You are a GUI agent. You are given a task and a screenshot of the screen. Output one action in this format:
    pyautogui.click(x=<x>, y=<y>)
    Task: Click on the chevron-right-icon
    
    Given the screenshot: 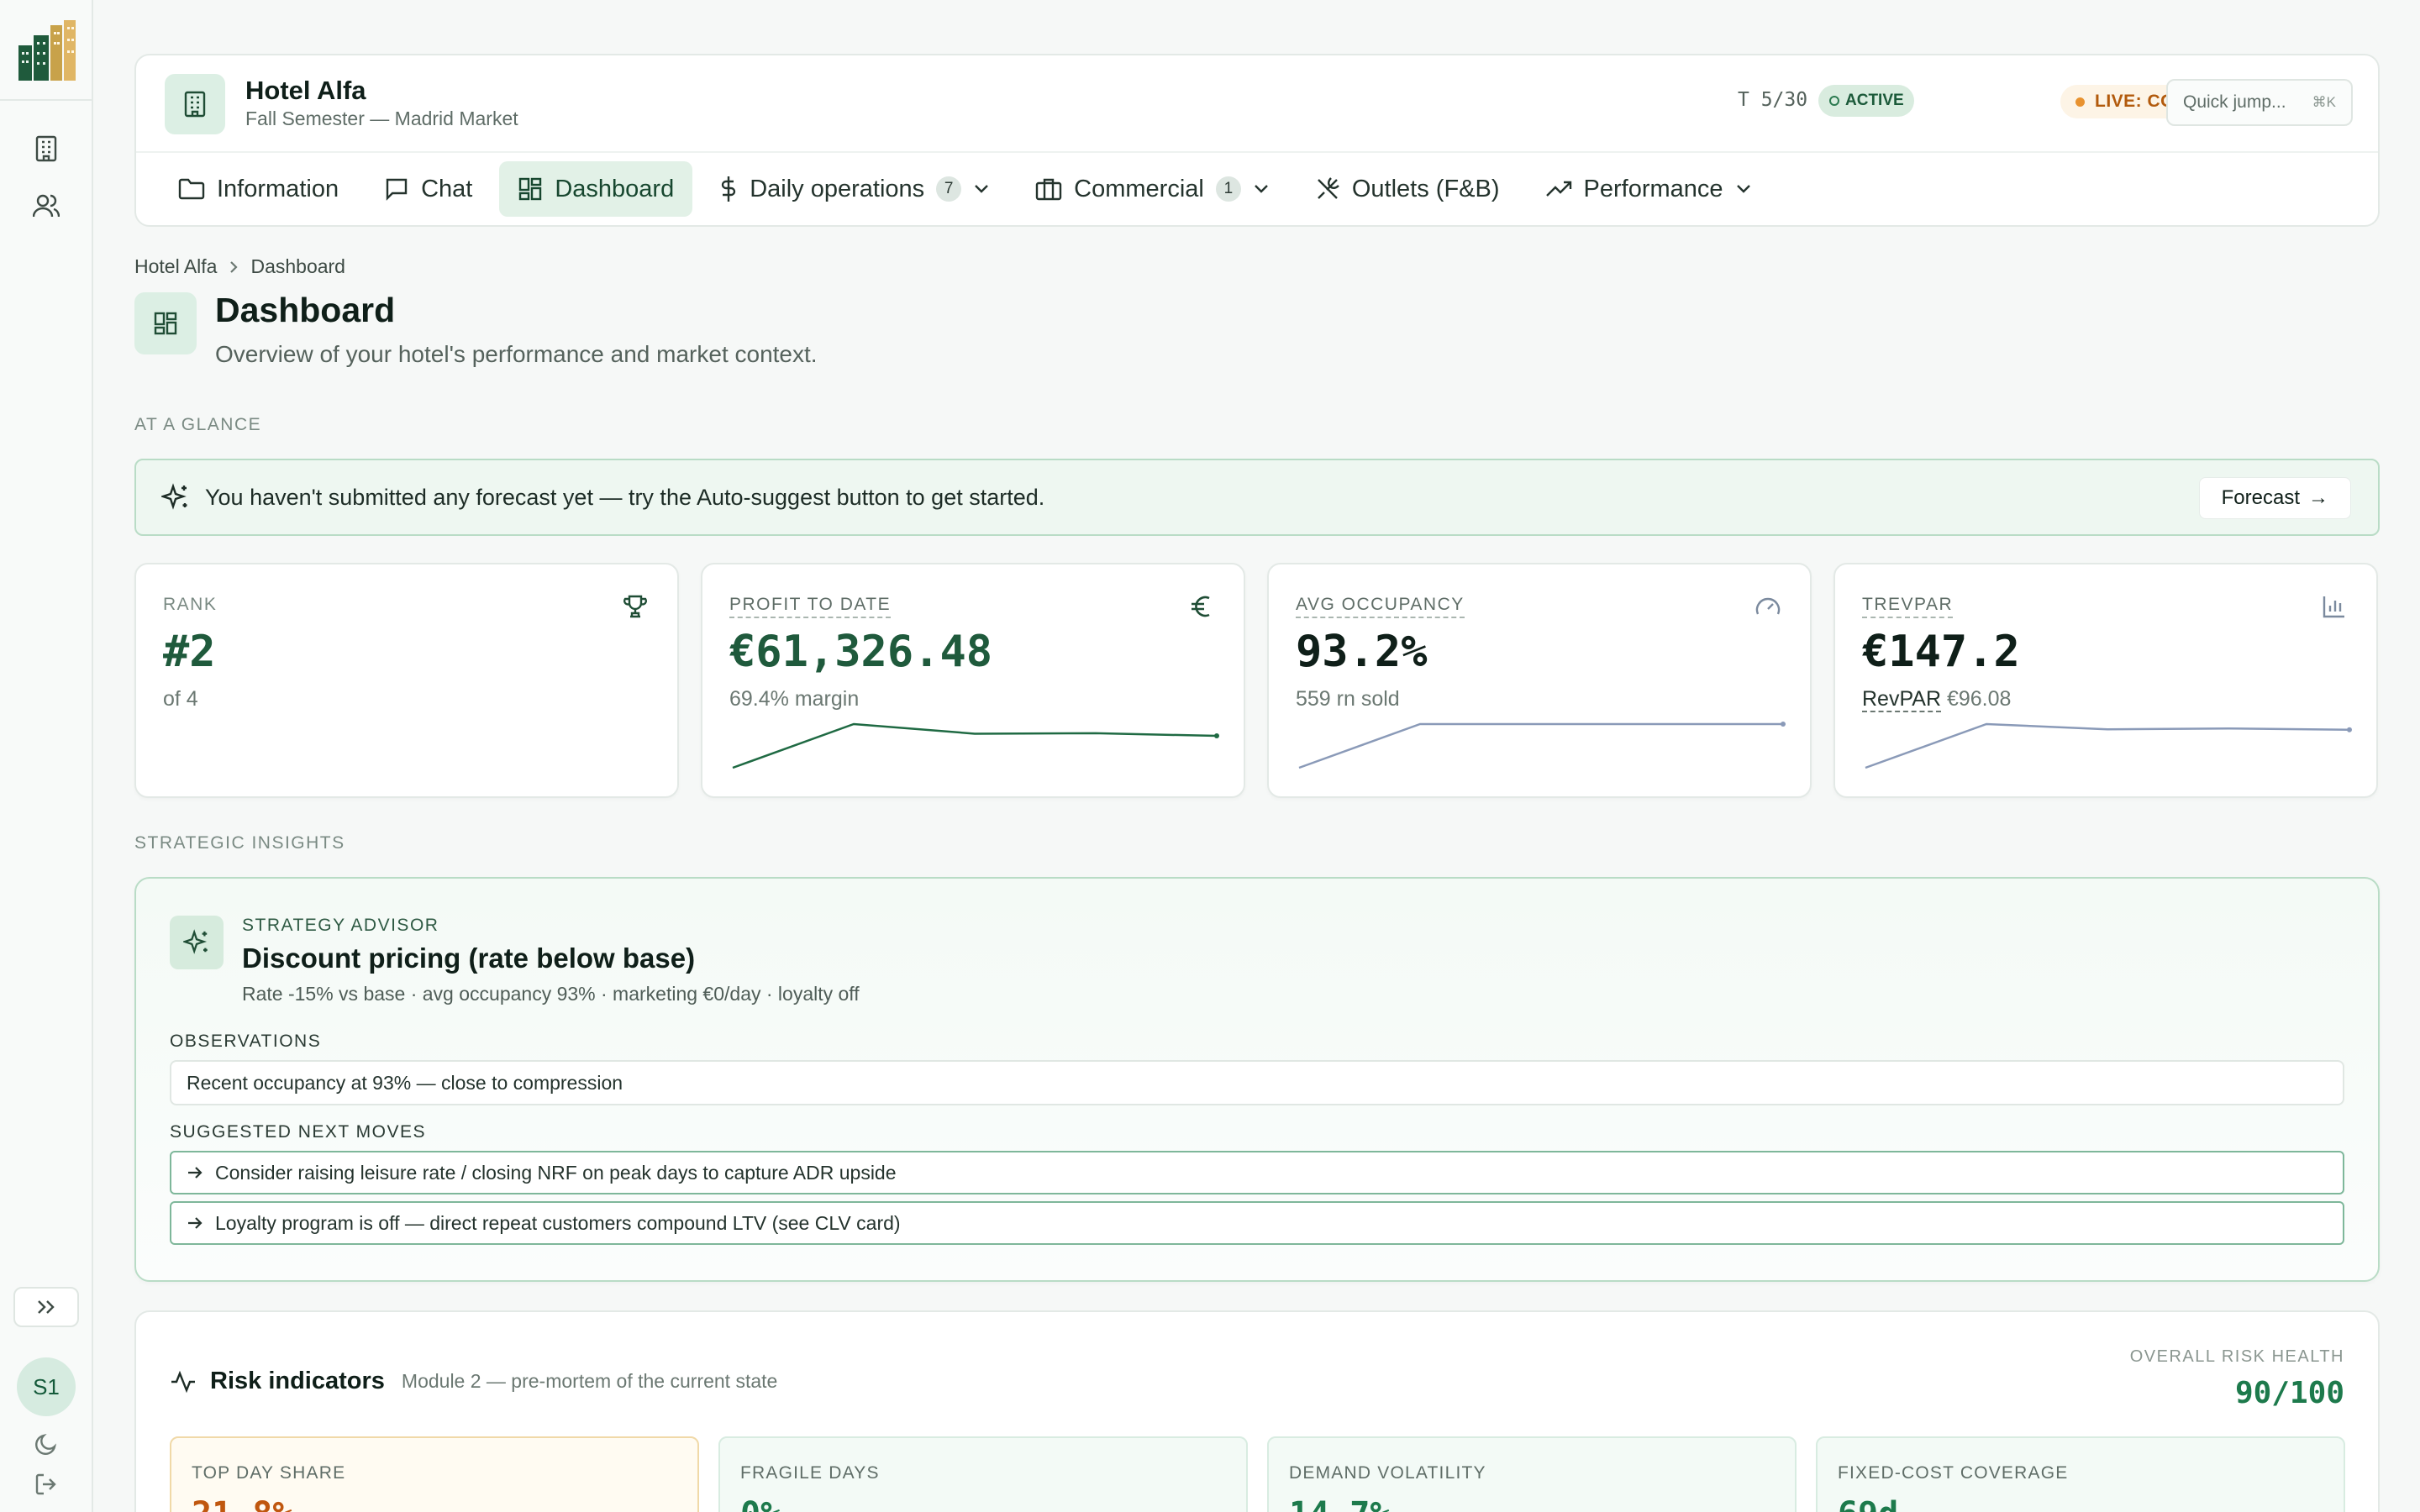 What is the action you would take?
    pyautogui.click(x=234, y=266)
    